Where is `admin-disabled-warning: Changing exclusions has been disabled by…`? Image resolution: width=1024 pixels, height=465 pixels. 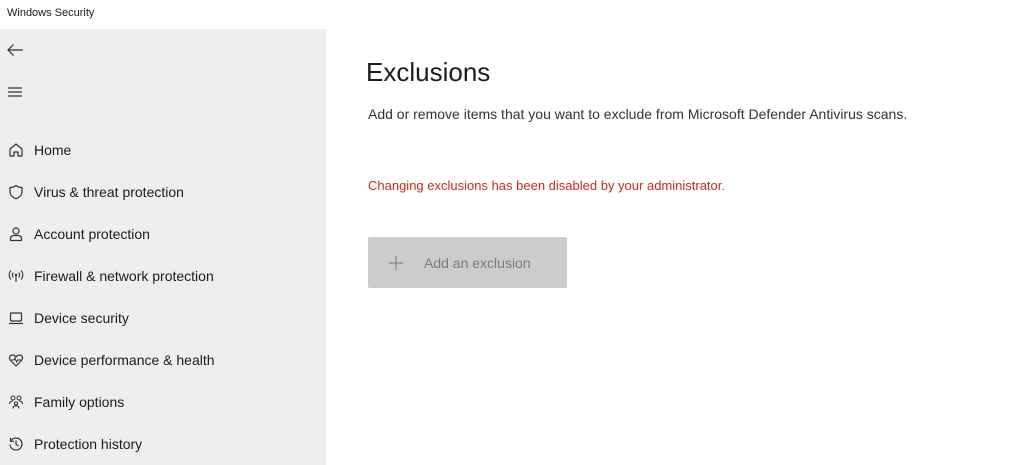
admin-disabled-warning: Changing exclusions has been disabled by… is located at coordinates (546, 185).